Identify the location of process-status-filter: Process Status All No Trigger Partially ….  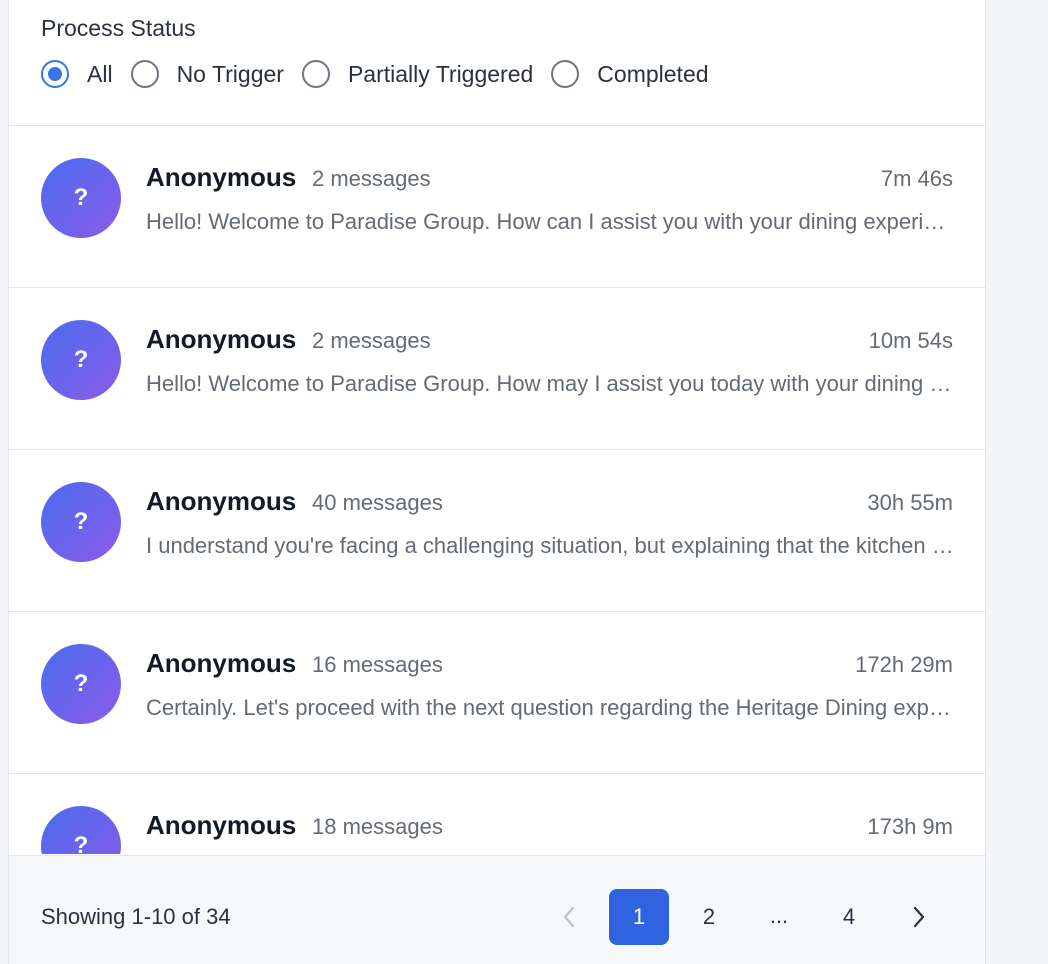
(497, 63).